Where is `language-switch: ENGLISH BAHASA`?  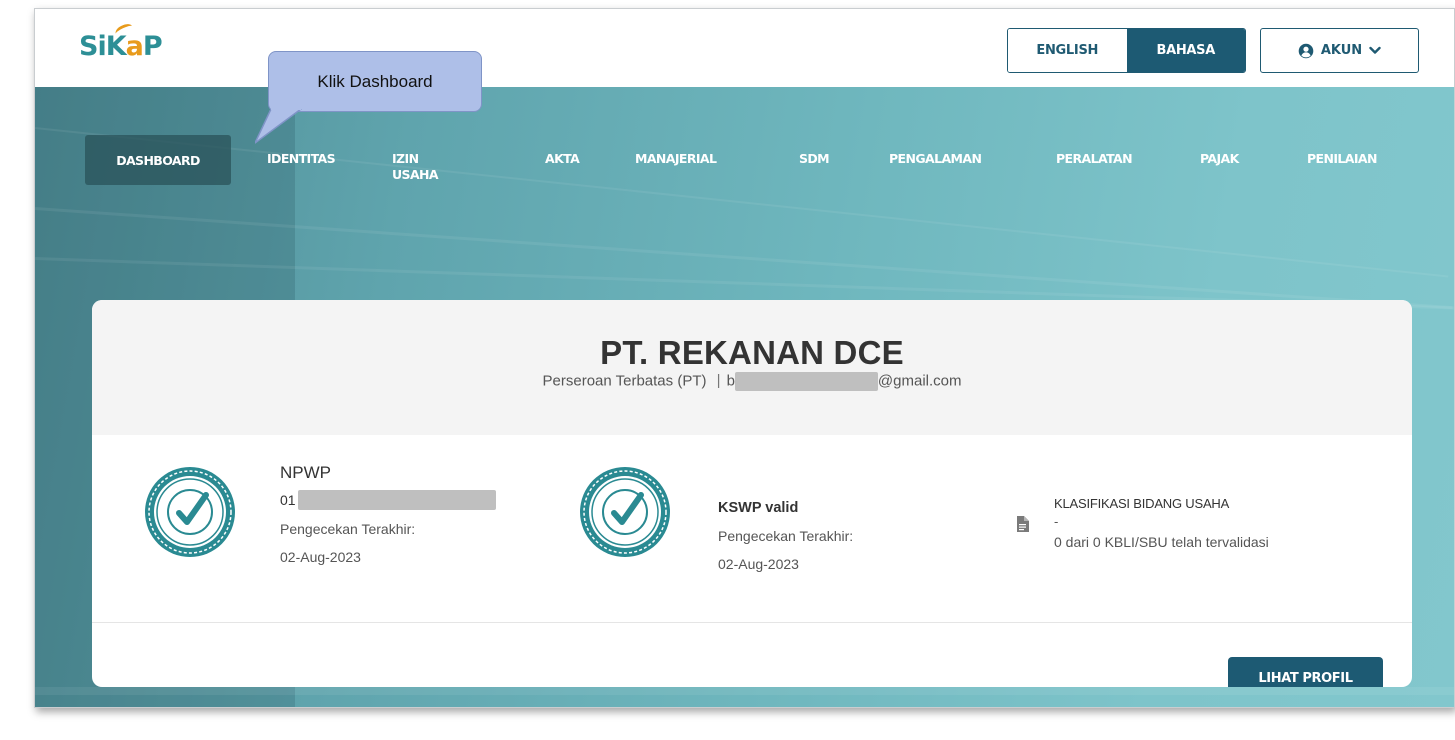 language-switch: ENGLISH BAHASA is located at coordinates (1126, 50).